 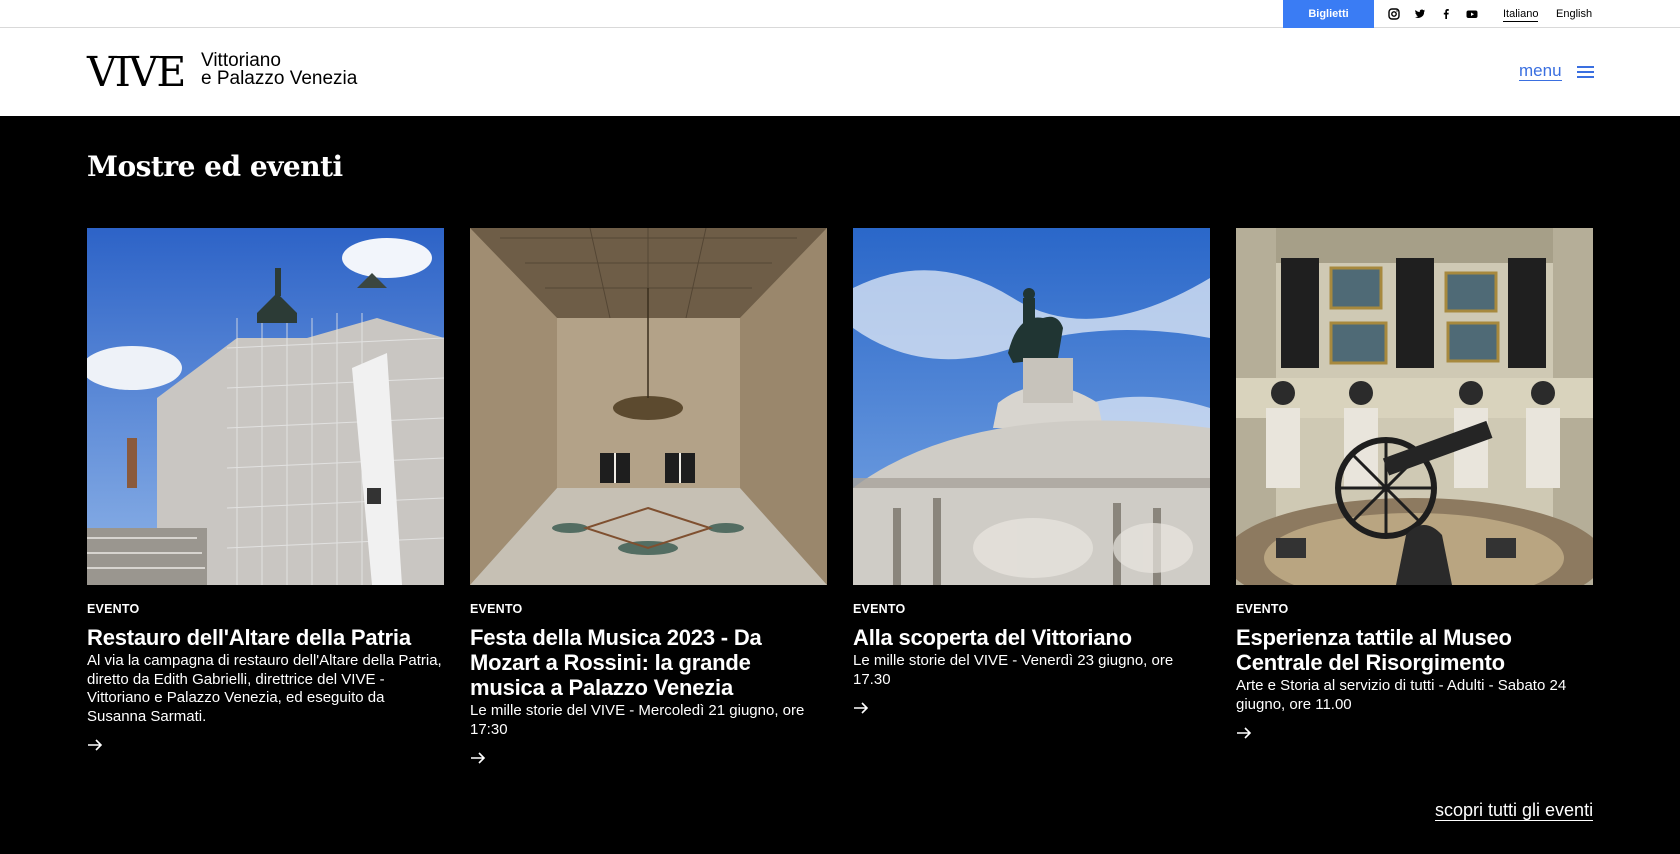 I want to click on logo-vive: VIVE, so click(x=136, y=72).